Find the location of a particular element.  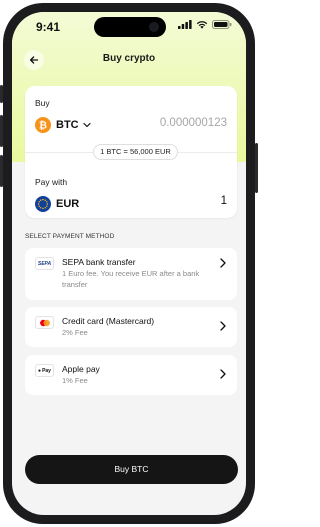

buy-currency-selector: BTC is located at coordinates (73, 125).